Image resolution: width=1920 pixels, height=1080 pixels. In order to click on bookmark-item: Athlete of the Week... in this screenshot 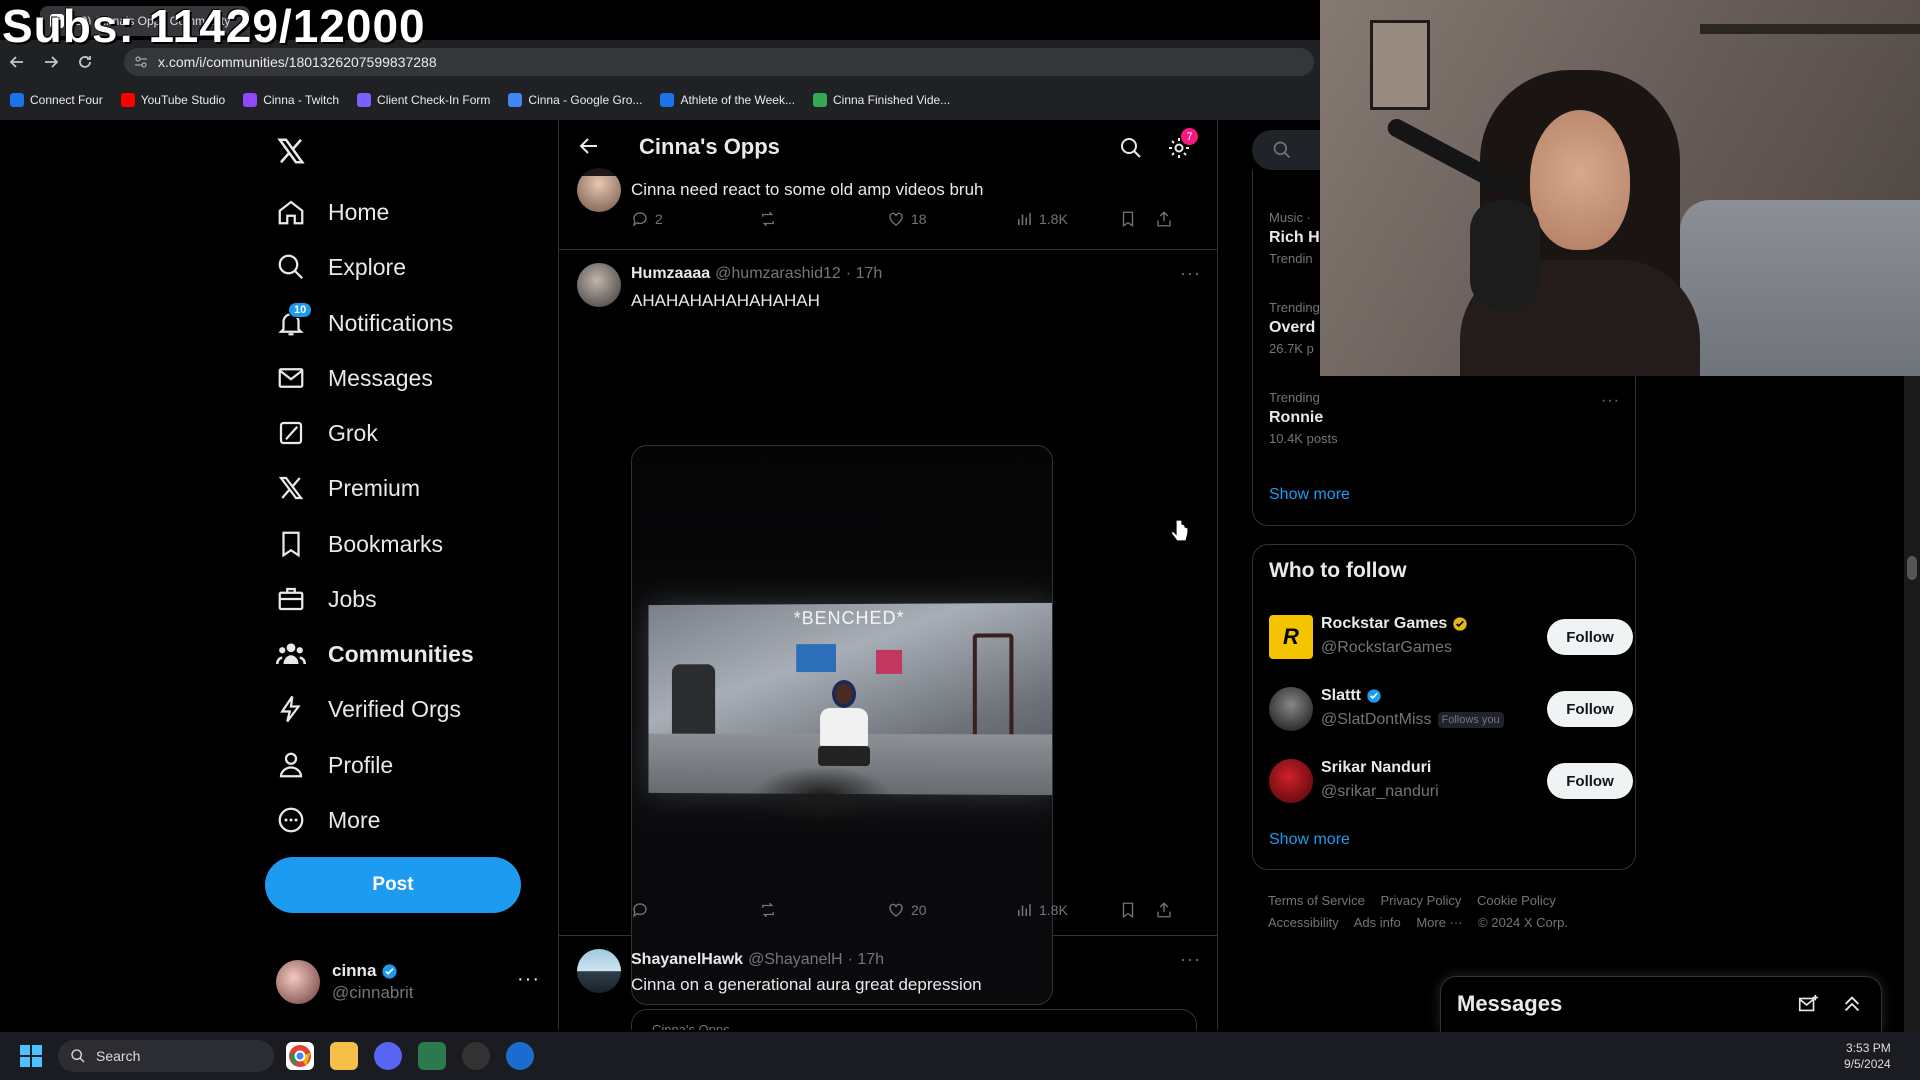, I will do `click(727, 100)`.